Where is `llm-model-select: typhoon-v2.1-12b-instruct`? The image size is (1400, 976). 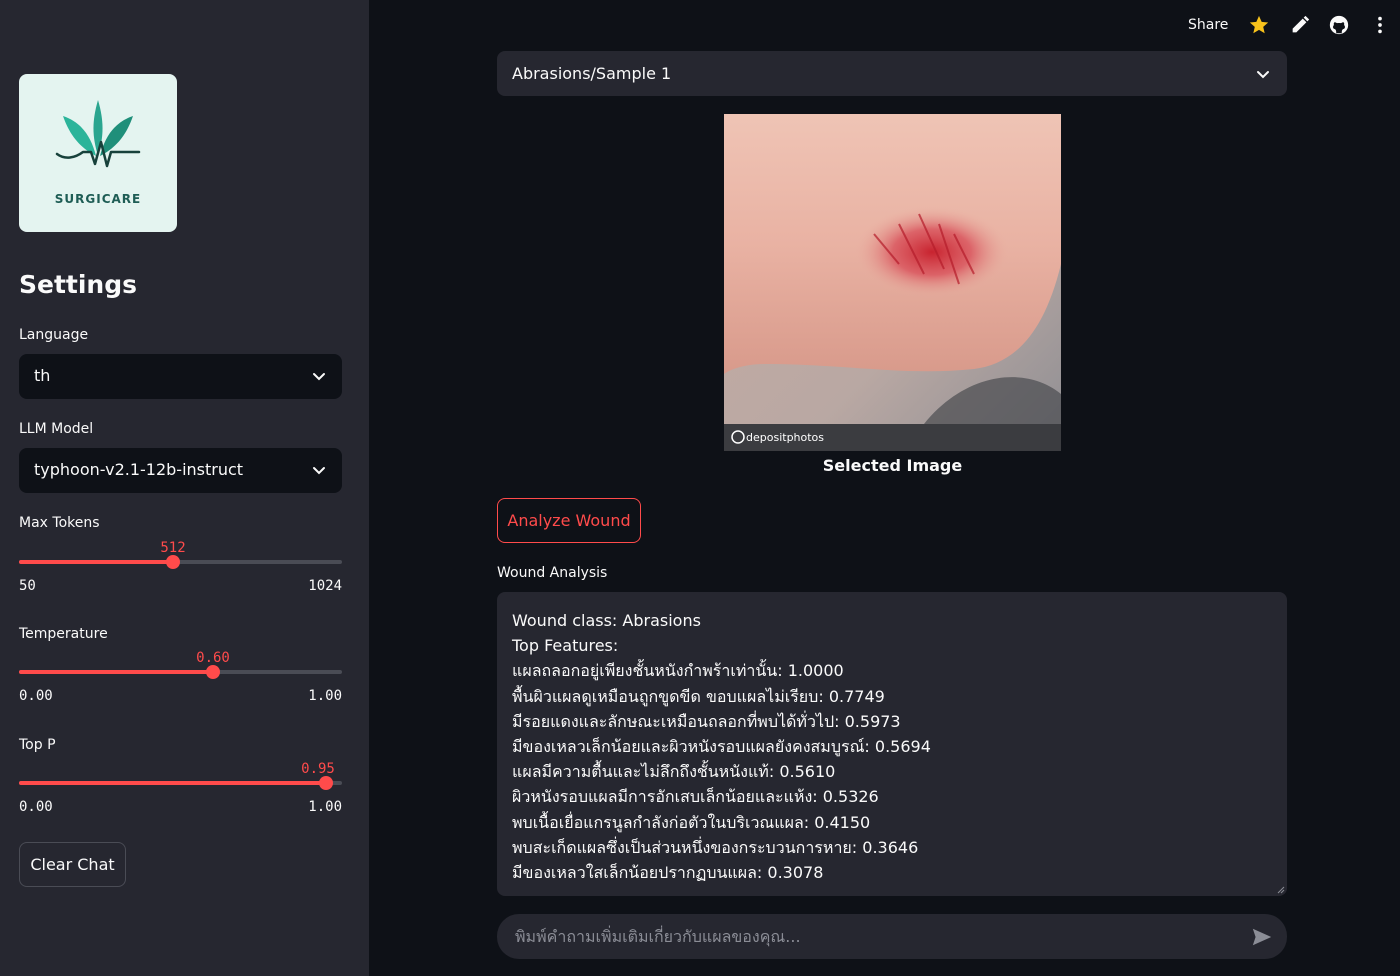
llm-model-select: typhoon-v2.1-12b-instruct is located at coordinates (180, 470).